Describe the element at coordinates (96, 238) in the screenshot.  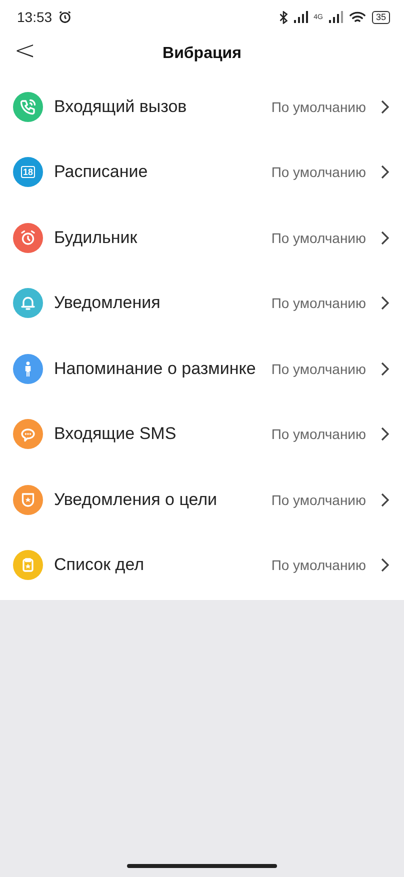
I see `setting-label: Будильник` at that location.